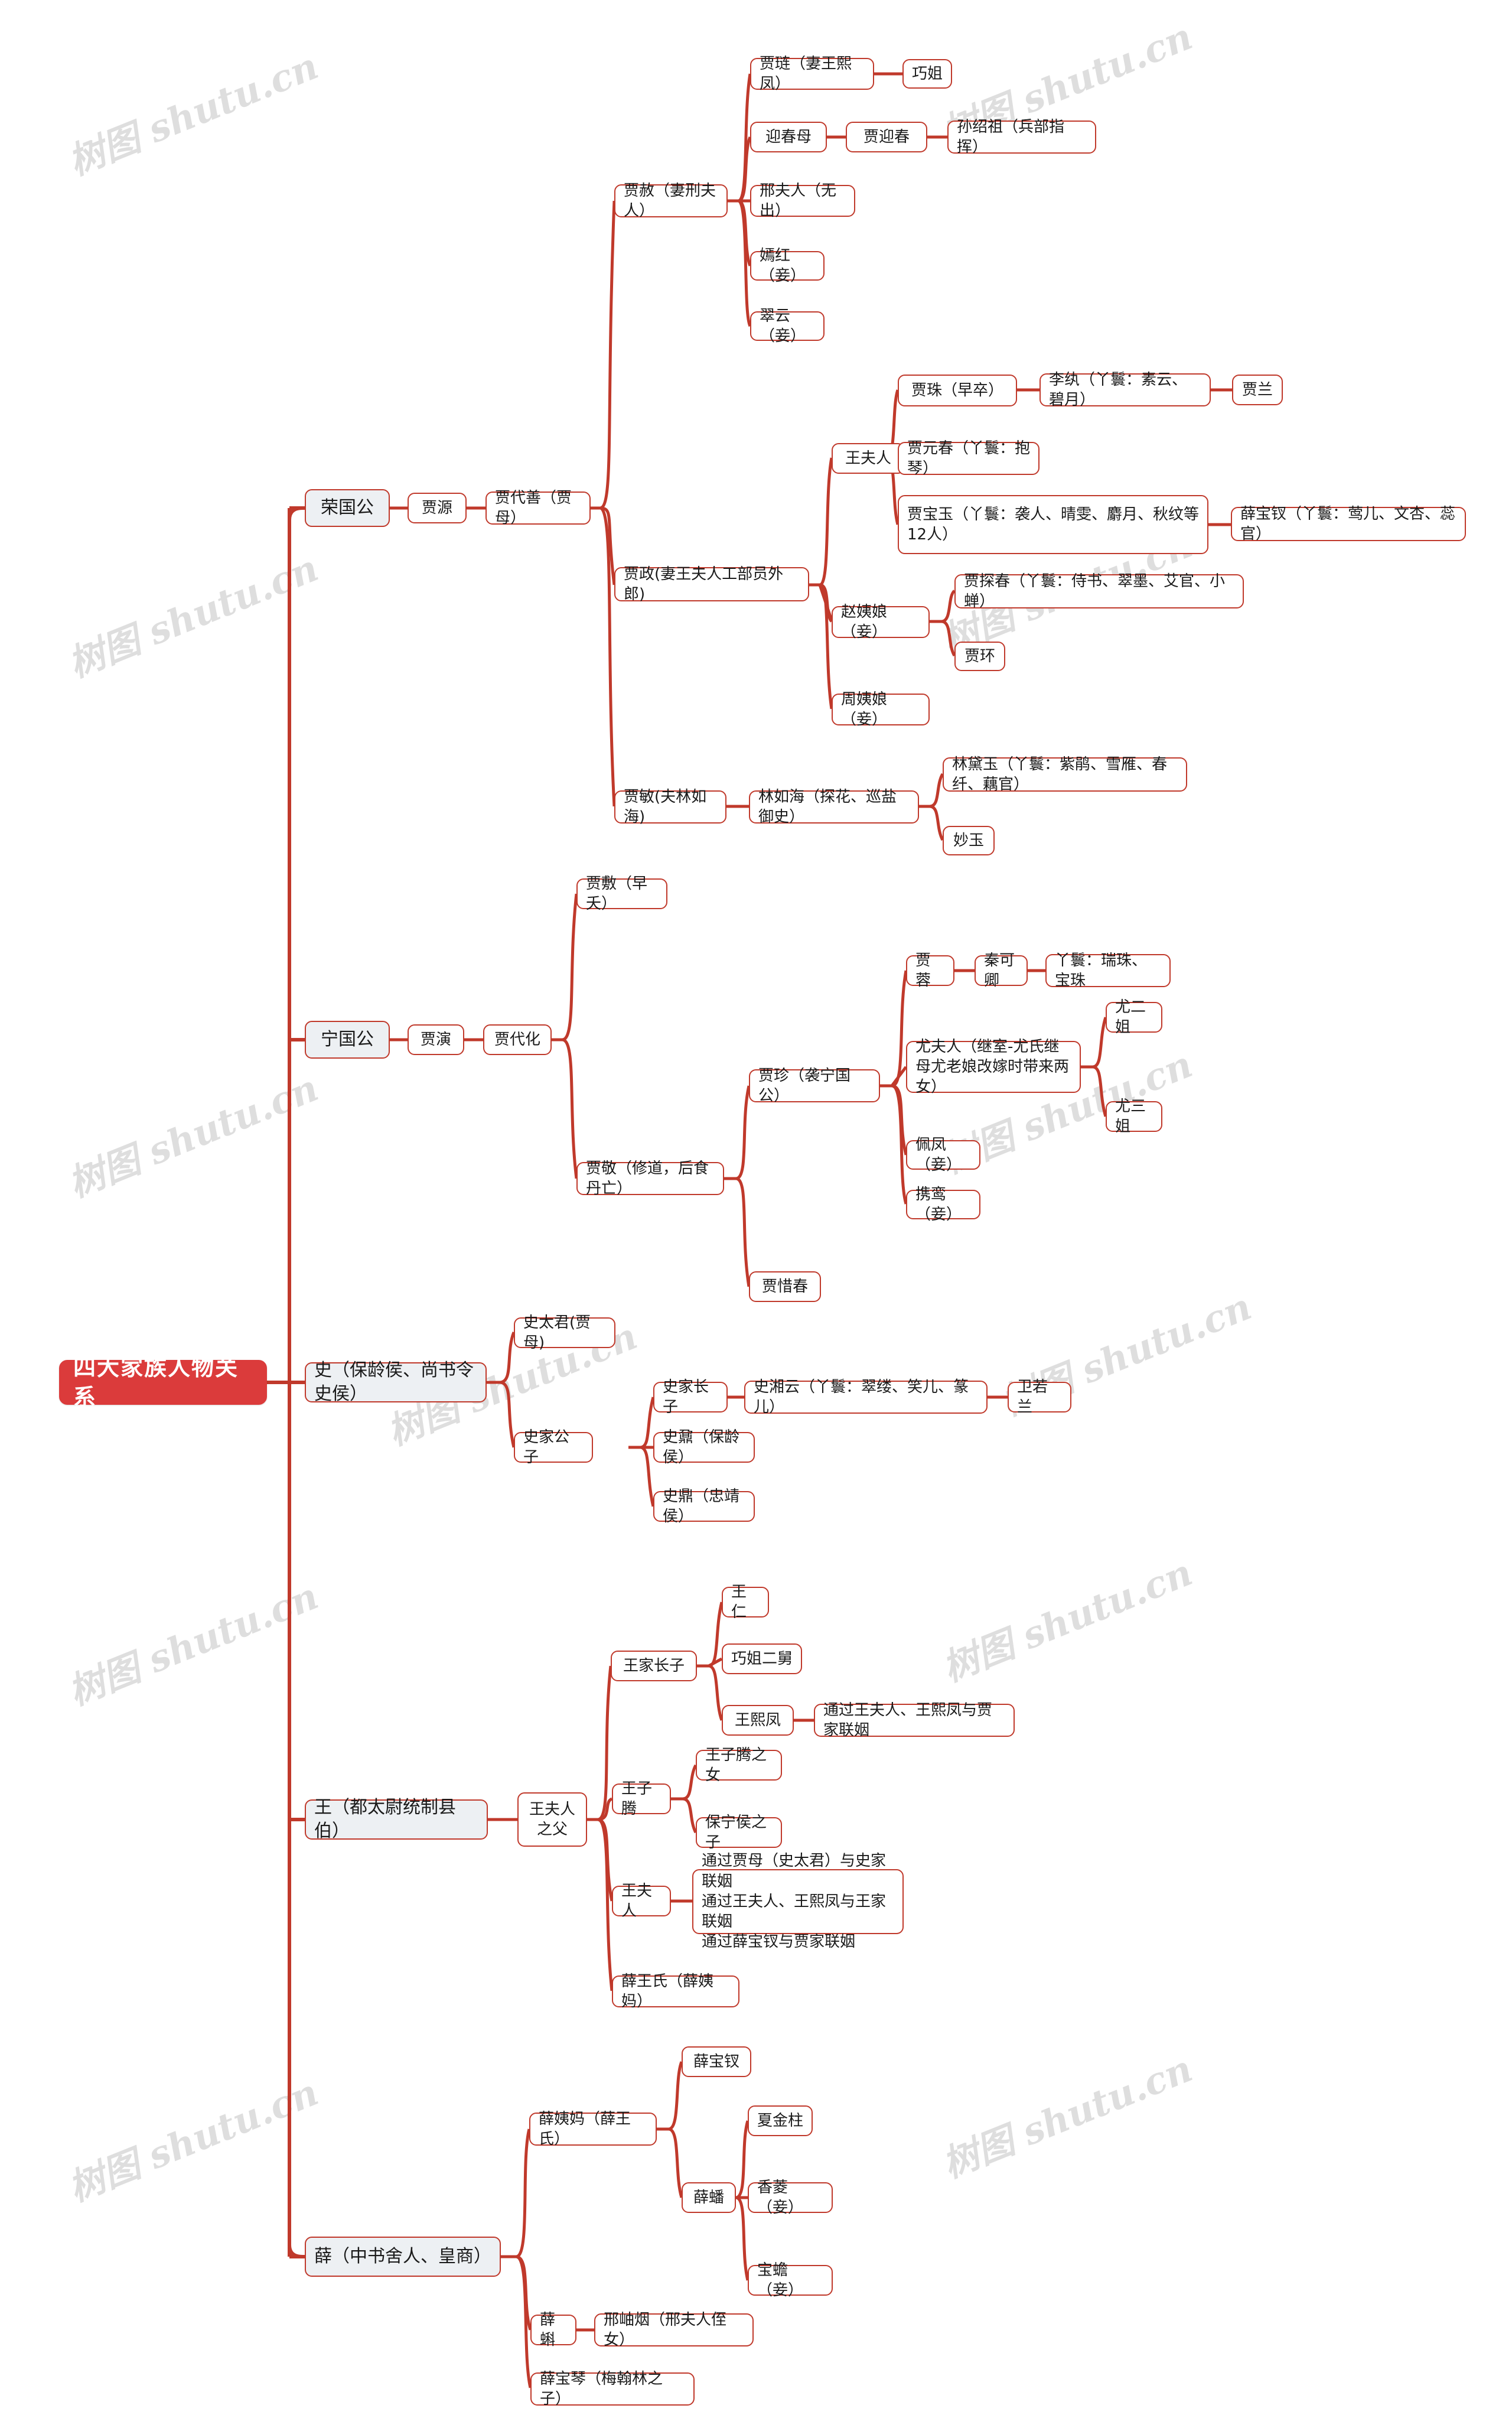 This screenshot has width=1512, height=2428. I want to click on node-jiamin: 贾敏(夫林如海), so click(670, 807).